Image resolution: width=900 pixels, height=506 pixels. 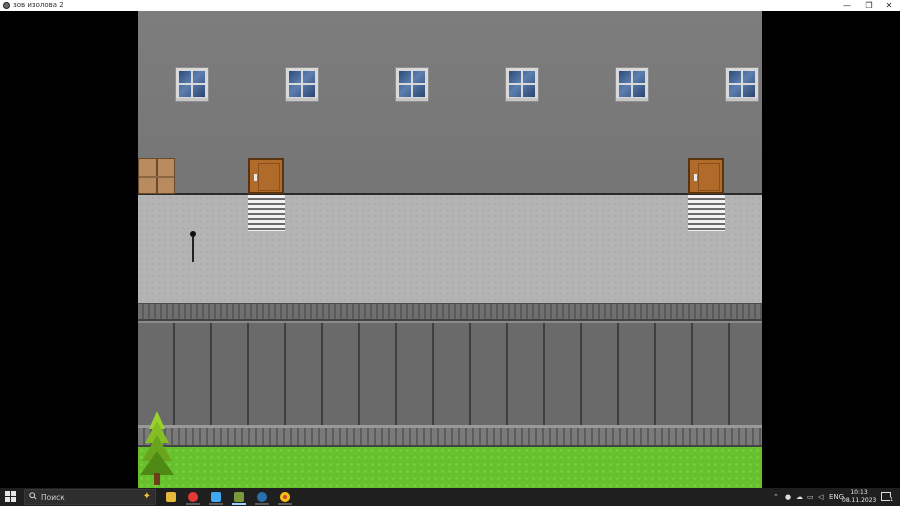 I want to click on clock-date: 08.11.2023, so click(x=859, y=500).